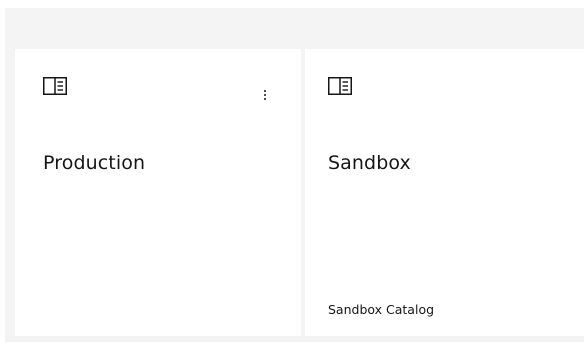 This screenshot has width=584, height=350. I want to click on catalog-title: Sandbox, so click(369, 163).